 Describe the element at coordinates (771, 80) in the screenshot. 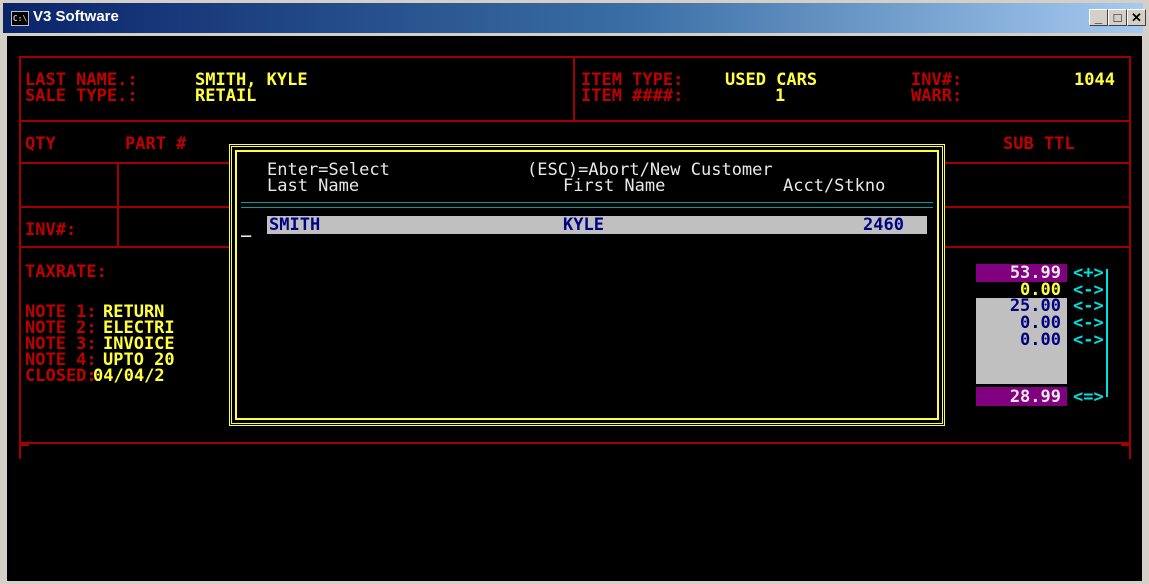

I see `item-type-value: USED CARS` at that location.